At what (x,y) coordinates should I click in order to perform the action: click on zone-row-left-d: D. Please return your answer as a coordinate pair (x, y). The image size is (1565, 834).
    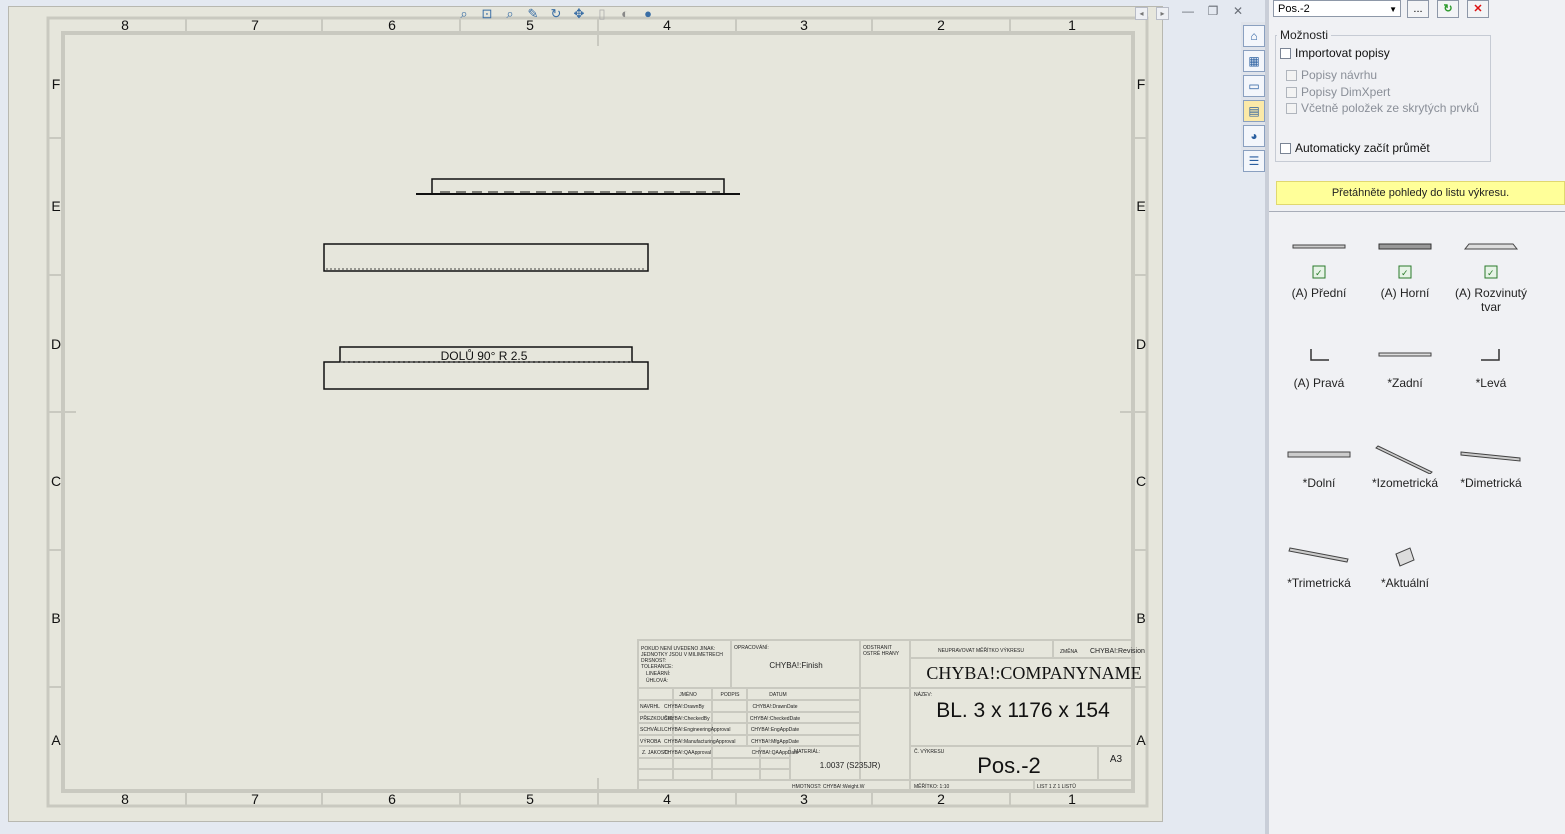
    Looking at the image, I should click on (56, 344).